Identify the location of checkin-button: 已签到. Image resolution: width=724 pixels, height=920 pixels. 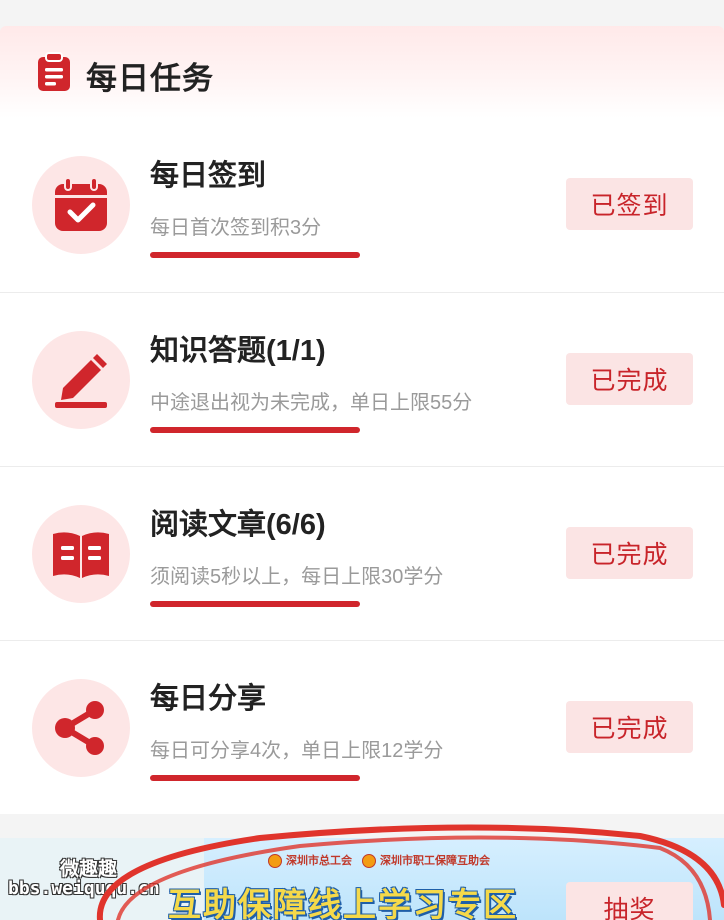
(629, 204).